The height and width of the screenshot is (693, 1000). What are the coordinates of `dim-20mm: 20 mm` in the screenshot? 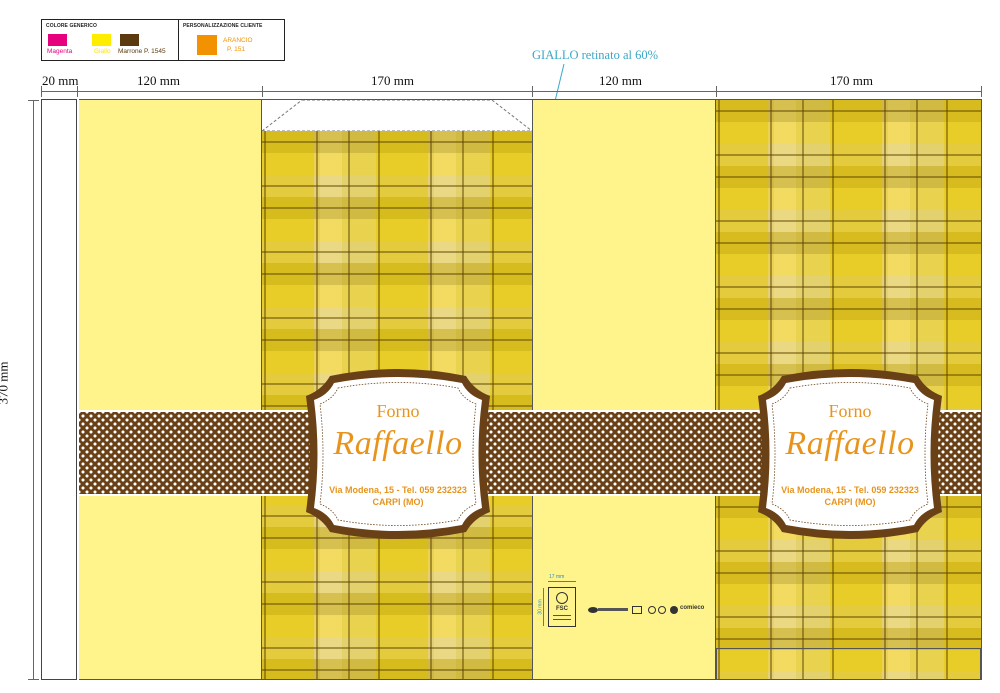 It's located at (60, 80).